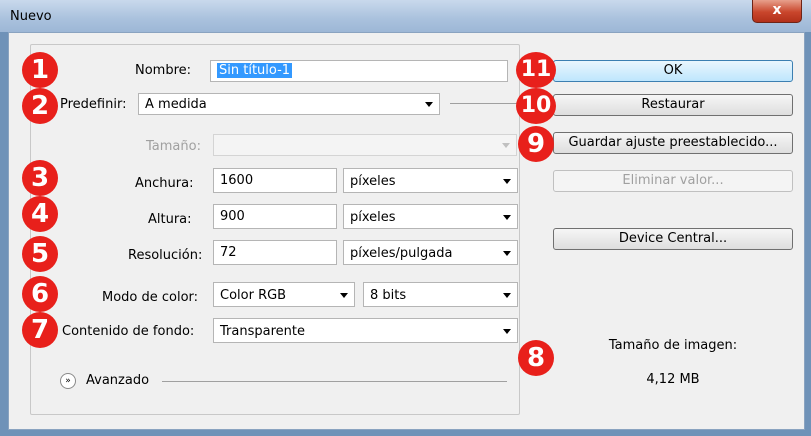 The width and height of the screenshot is (811, 436). I want to click on anchura-input: 1600, so click(275, 180).